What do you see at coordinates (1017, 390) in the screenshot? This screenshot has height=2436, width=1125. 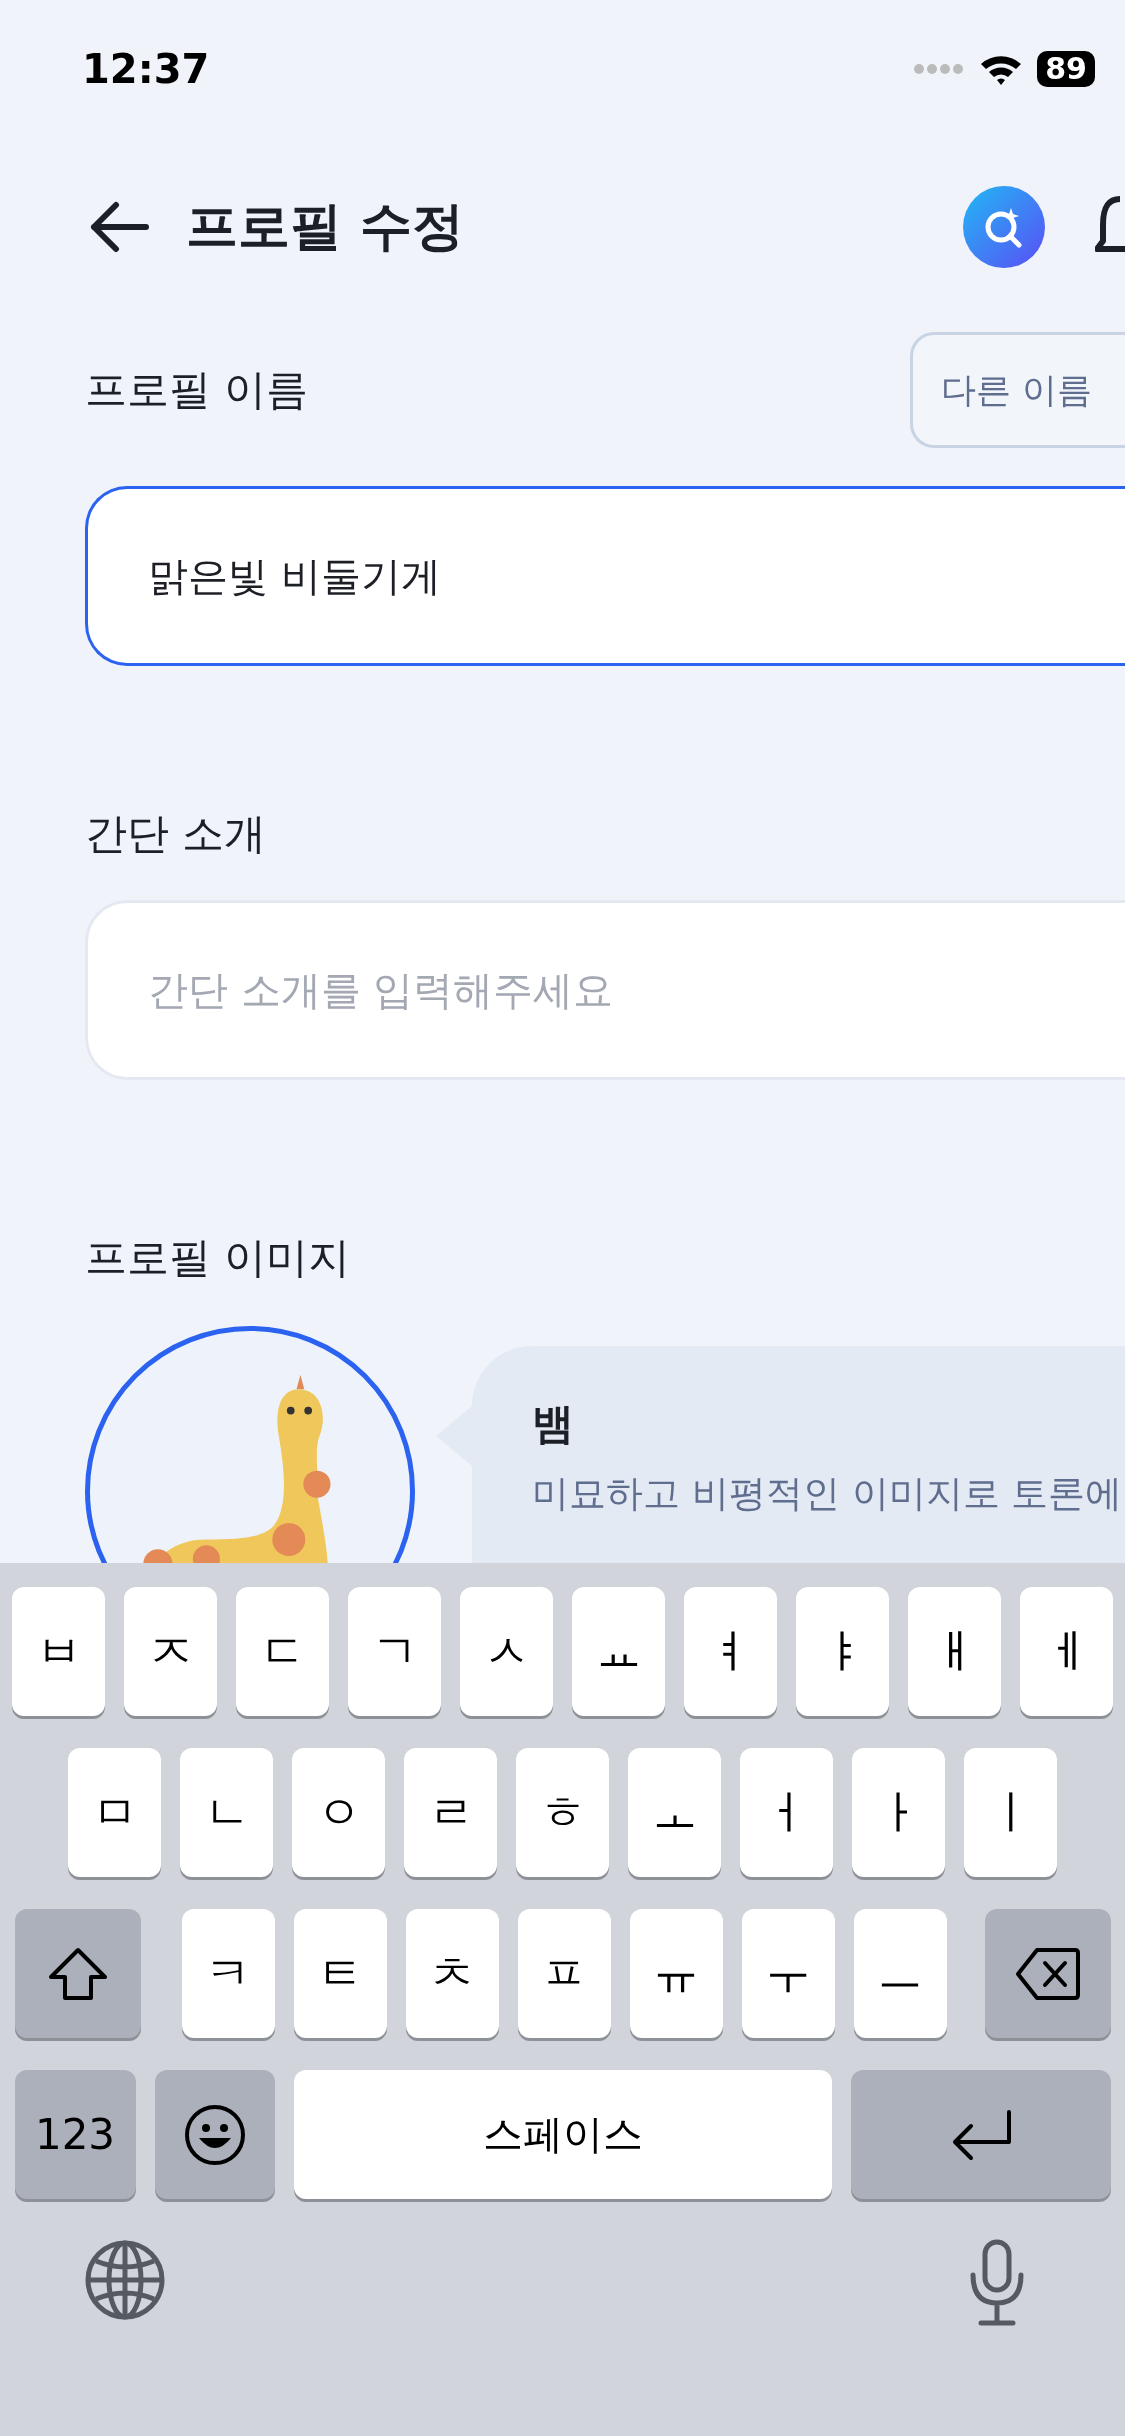 I see `other-name-button: 다른 이름` at bounding box center [1017, 390].